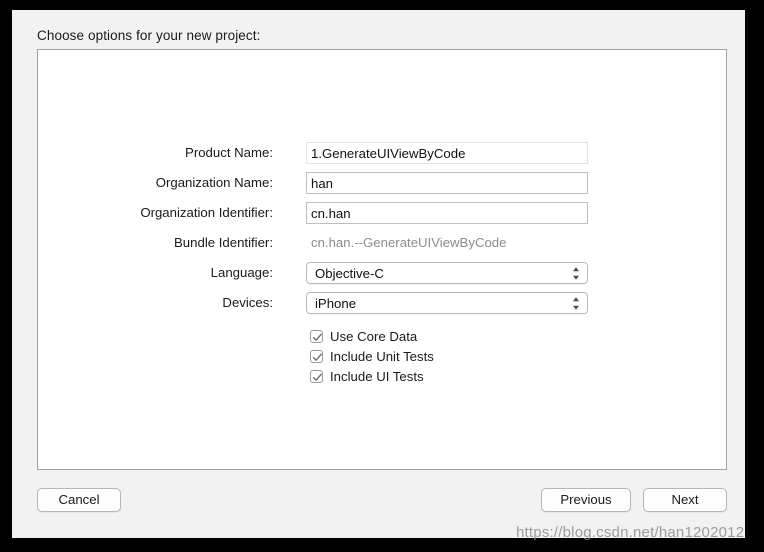 This screenshot has width=764, height=552. I want to click on form-row-language: Language: Objective-C, so click(382, 277).